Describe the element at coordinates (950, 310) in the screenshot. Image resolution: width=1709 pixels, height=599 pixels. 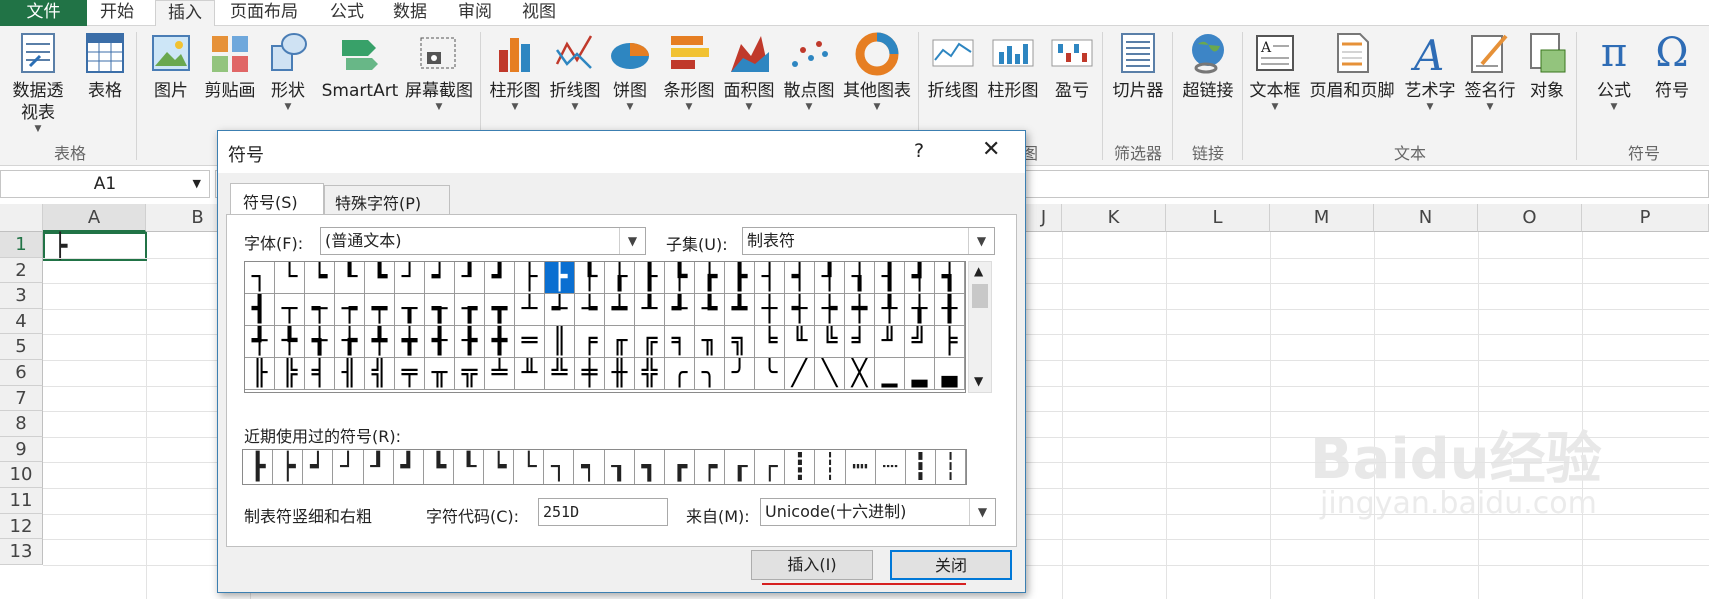
I see `symbol-cell: ╂` at that location.